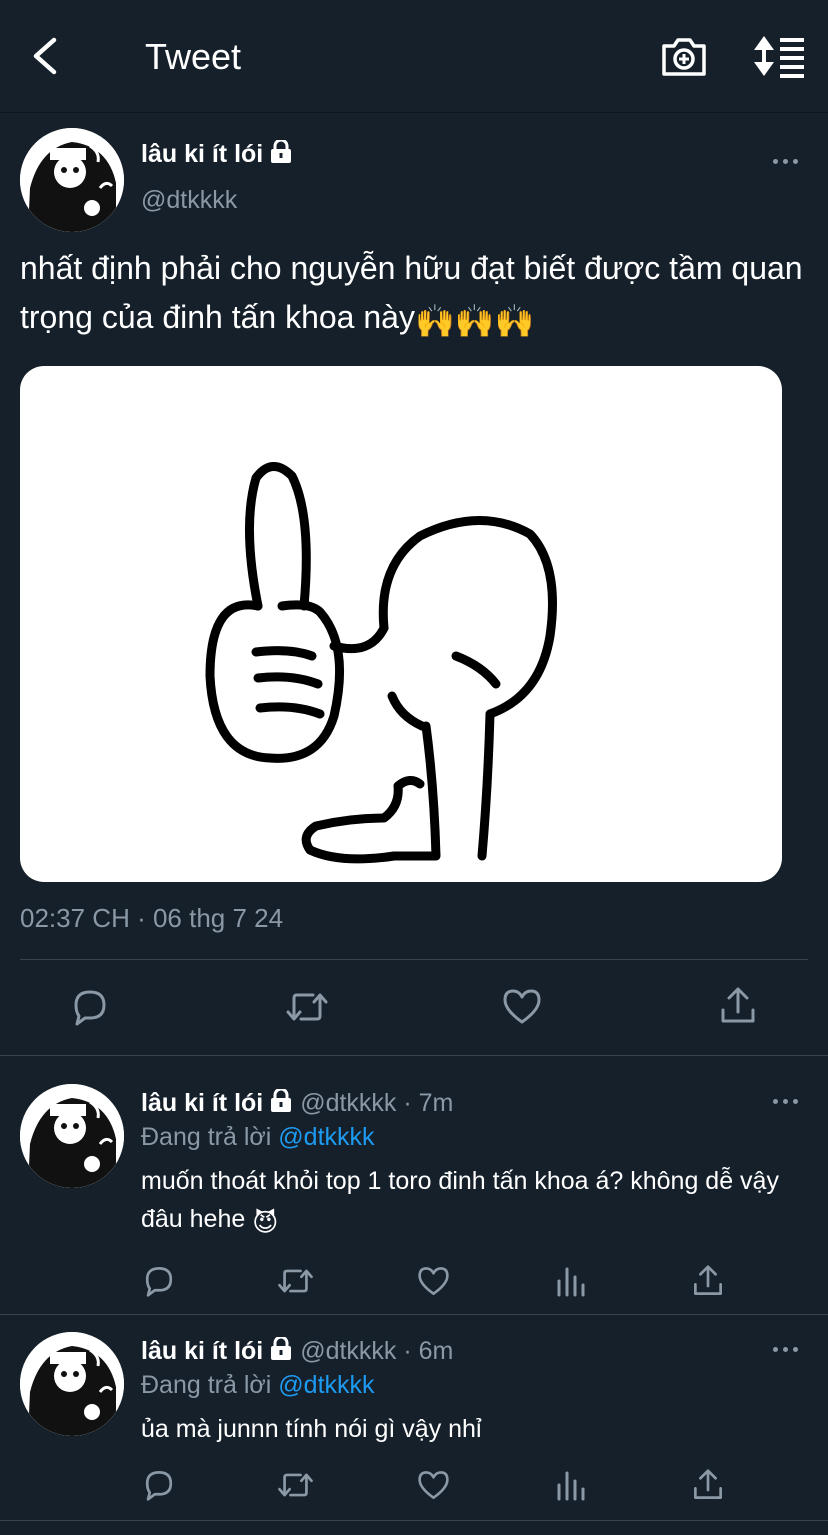 Image resolution: width=828 pixels, height=1535 pixels. Describe the element at coordinates (381, 663) in the screenshot. I see `thumbs-up-drawing` at that location.